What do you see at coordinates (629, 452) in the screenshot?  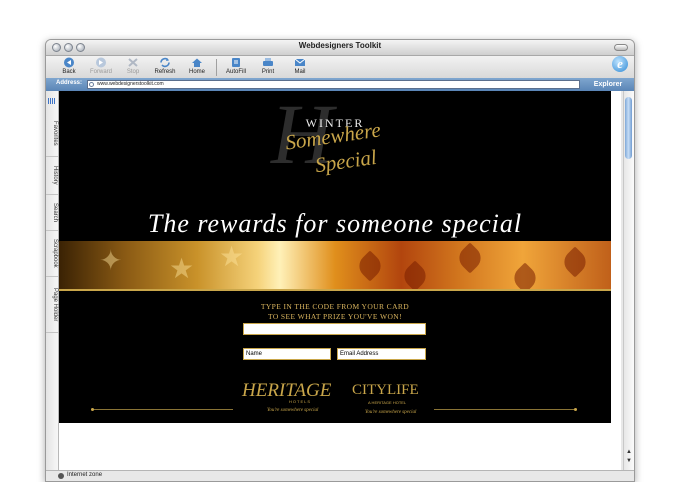 I see `scroll-up-arrow-icon: ▲` at bounding box center [629, 452].